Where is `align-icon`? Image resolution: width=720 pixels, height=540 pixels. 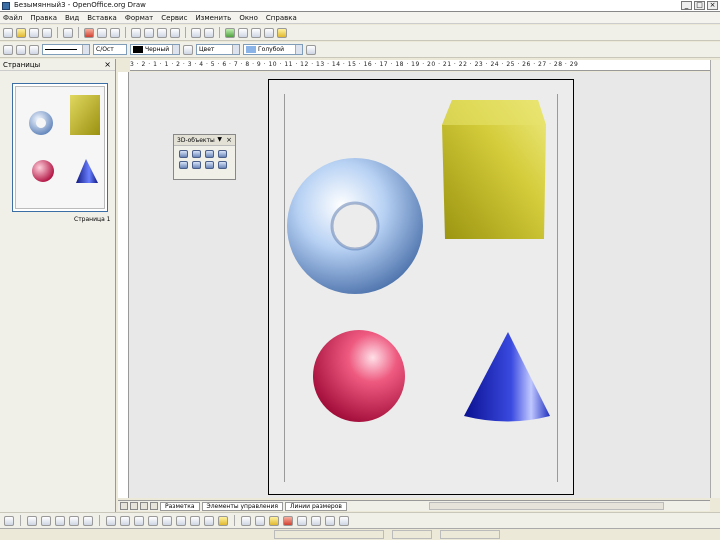
align-icon is located at coordinates (316, 520).